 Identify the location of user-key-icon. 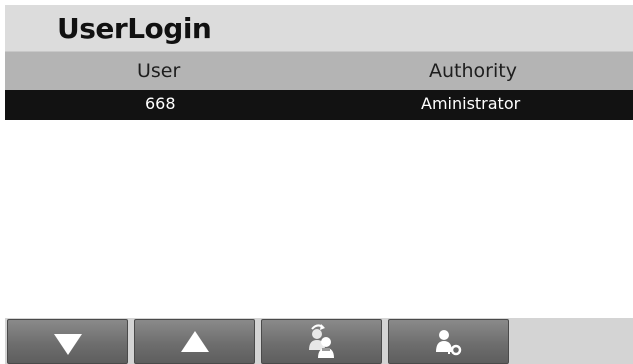
(449, 343).